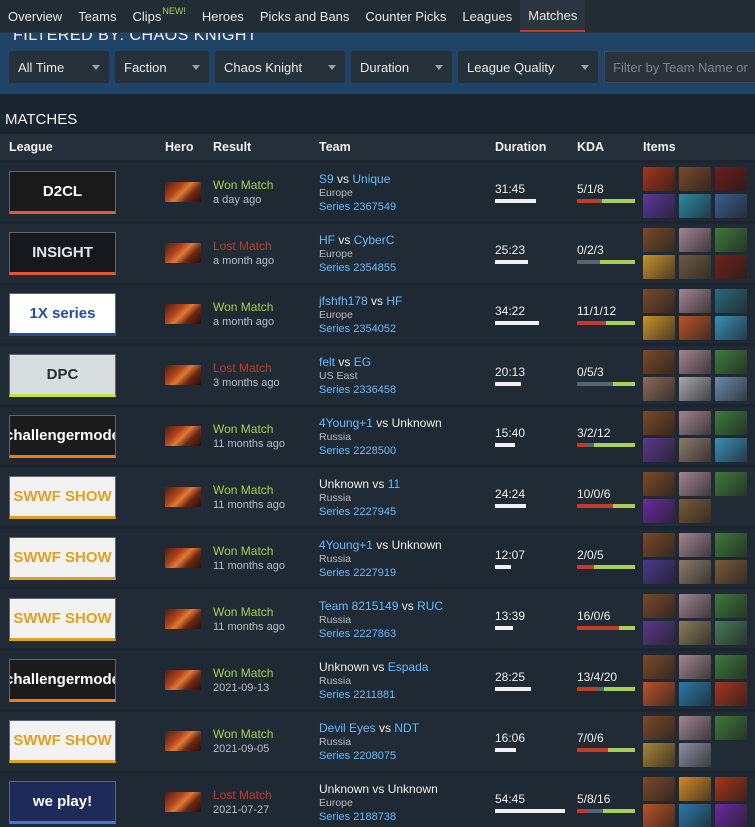 Image resolution: width=755 pixels, height=827 pixels. Describe the element at coordinates (553, 16) in the screenshot. I see `nav-matches: Matches` at that location.